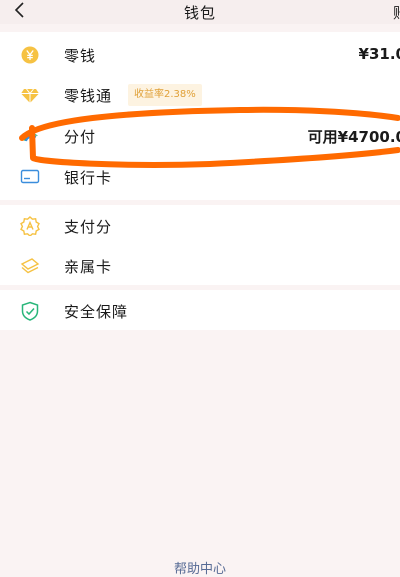 The height and width of the screenshot is (577, 400). What do you see at coordinates (30, 95) in the screenshot?
I see `diamond-icon` at bounding box center [30, 95].